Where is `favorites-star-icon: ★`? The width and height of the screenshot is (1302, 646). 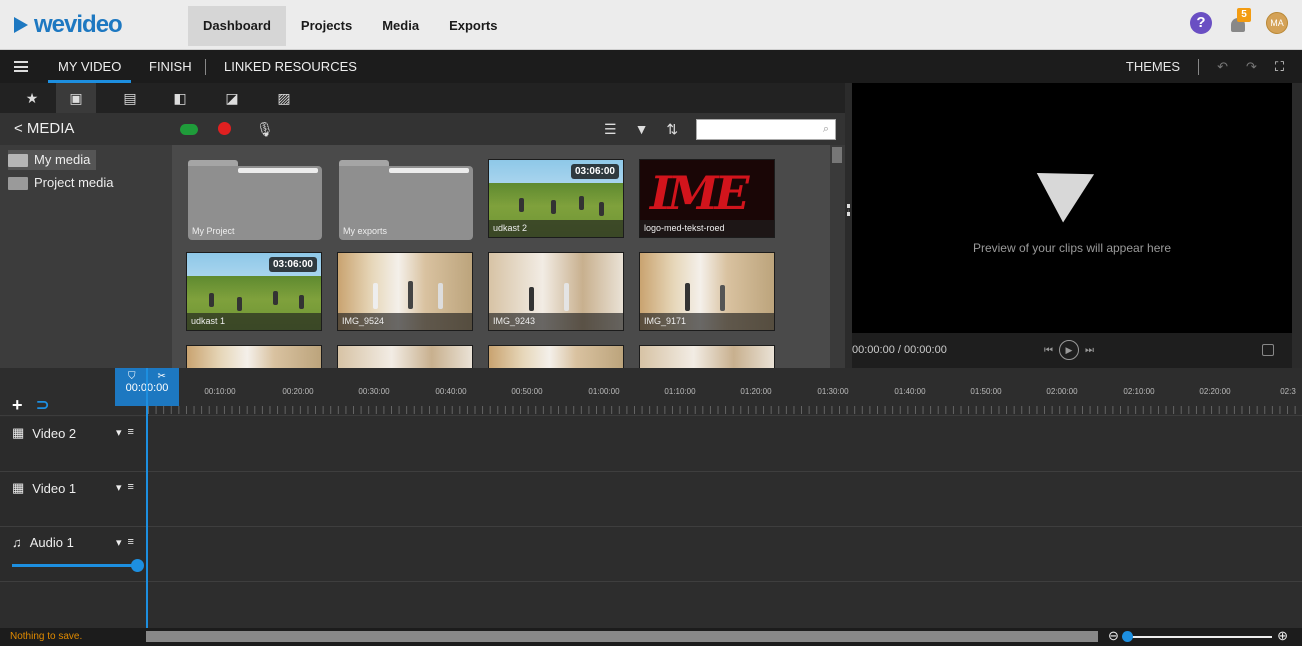 favorites-star-icon: ★ is located at coordinates (32, 98).